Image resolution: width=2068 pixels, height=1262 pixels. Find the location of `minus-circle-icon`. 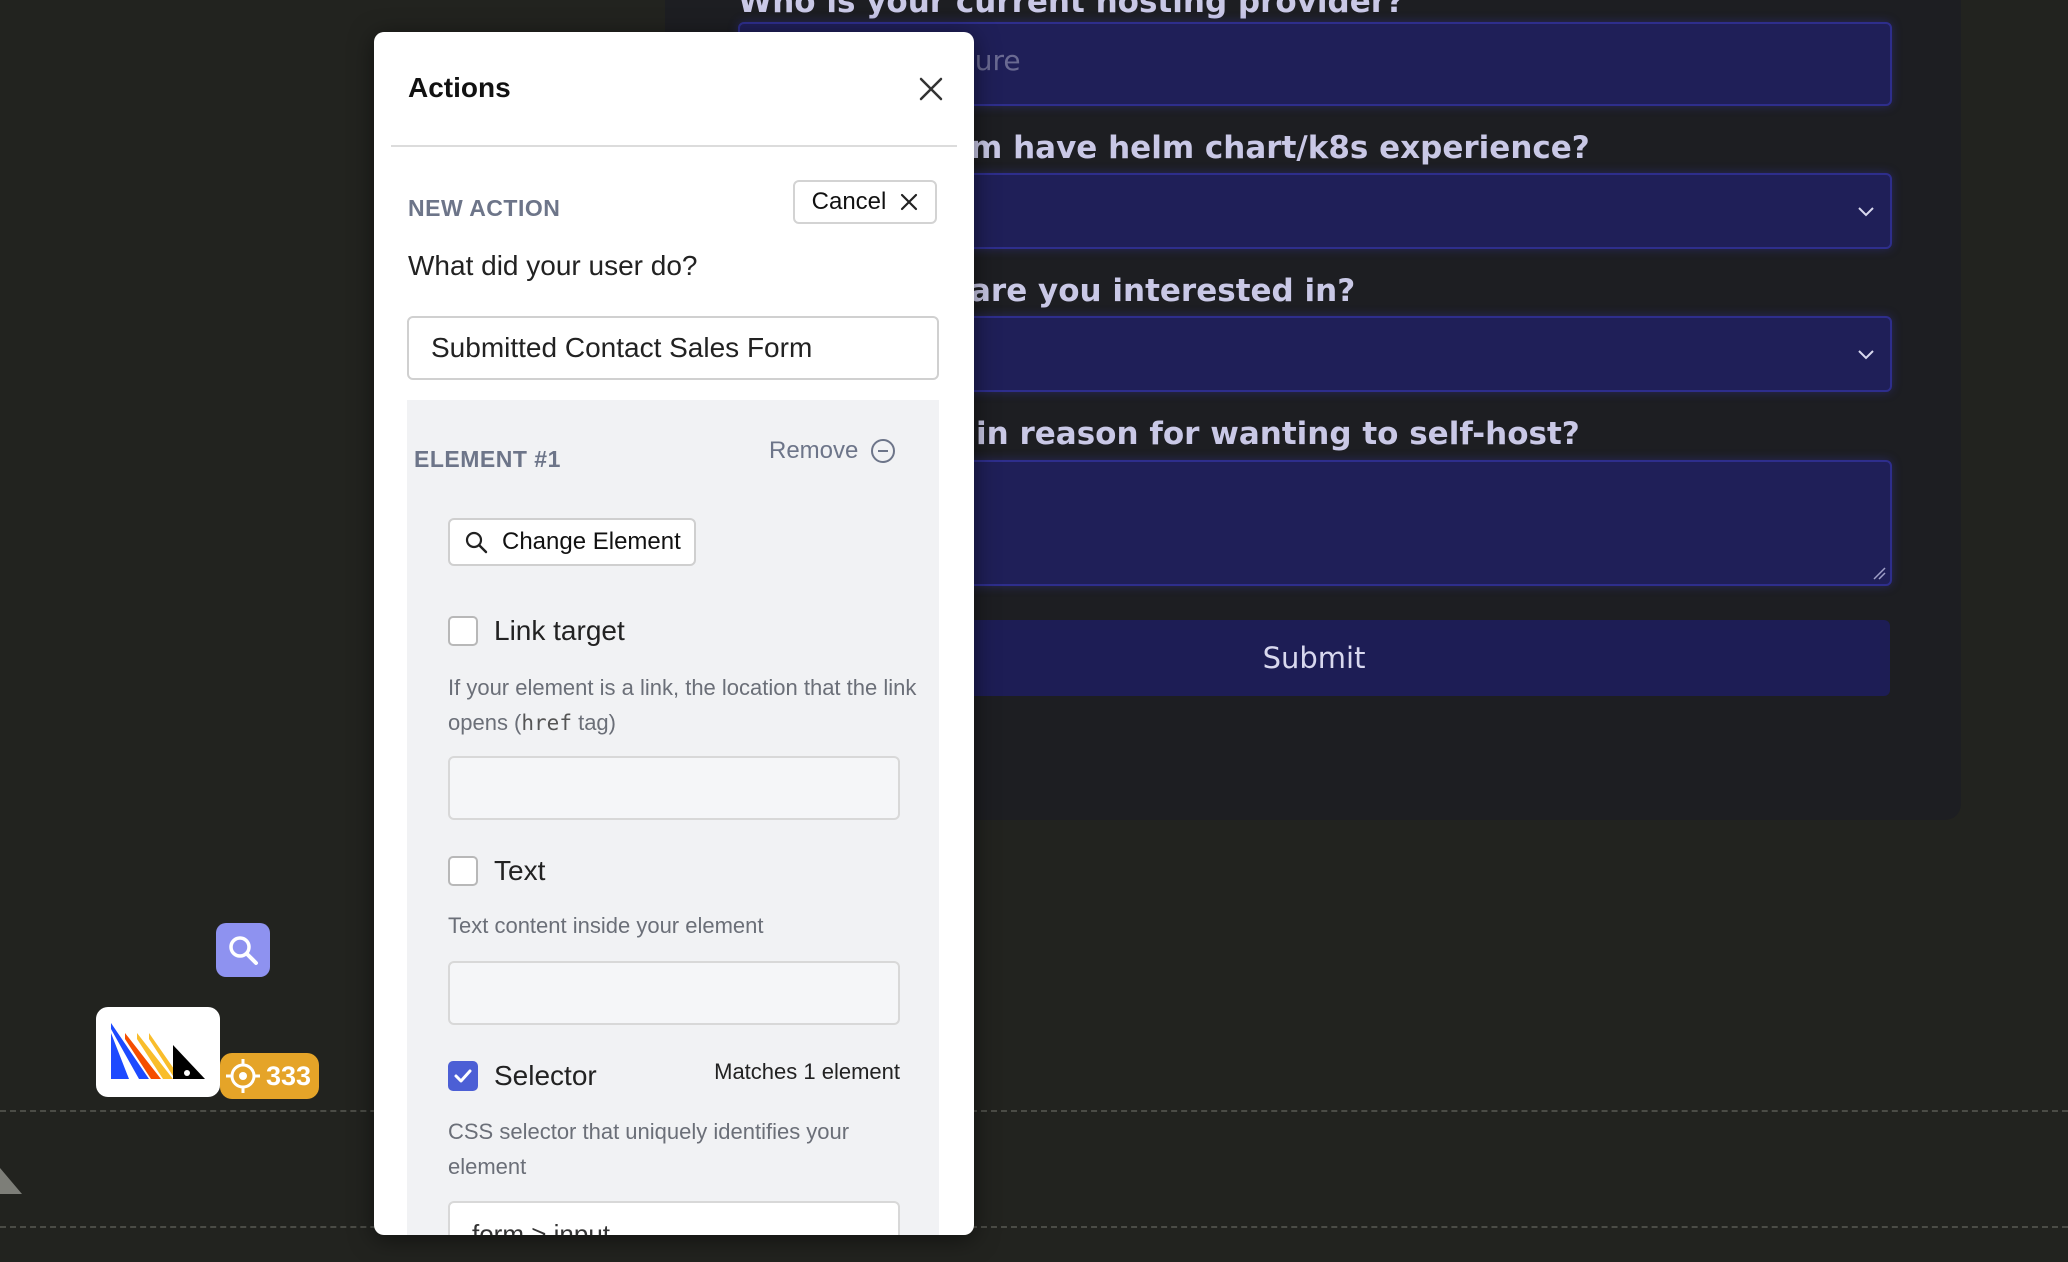

minus-circle-icon is located at coordinates (883, 451).